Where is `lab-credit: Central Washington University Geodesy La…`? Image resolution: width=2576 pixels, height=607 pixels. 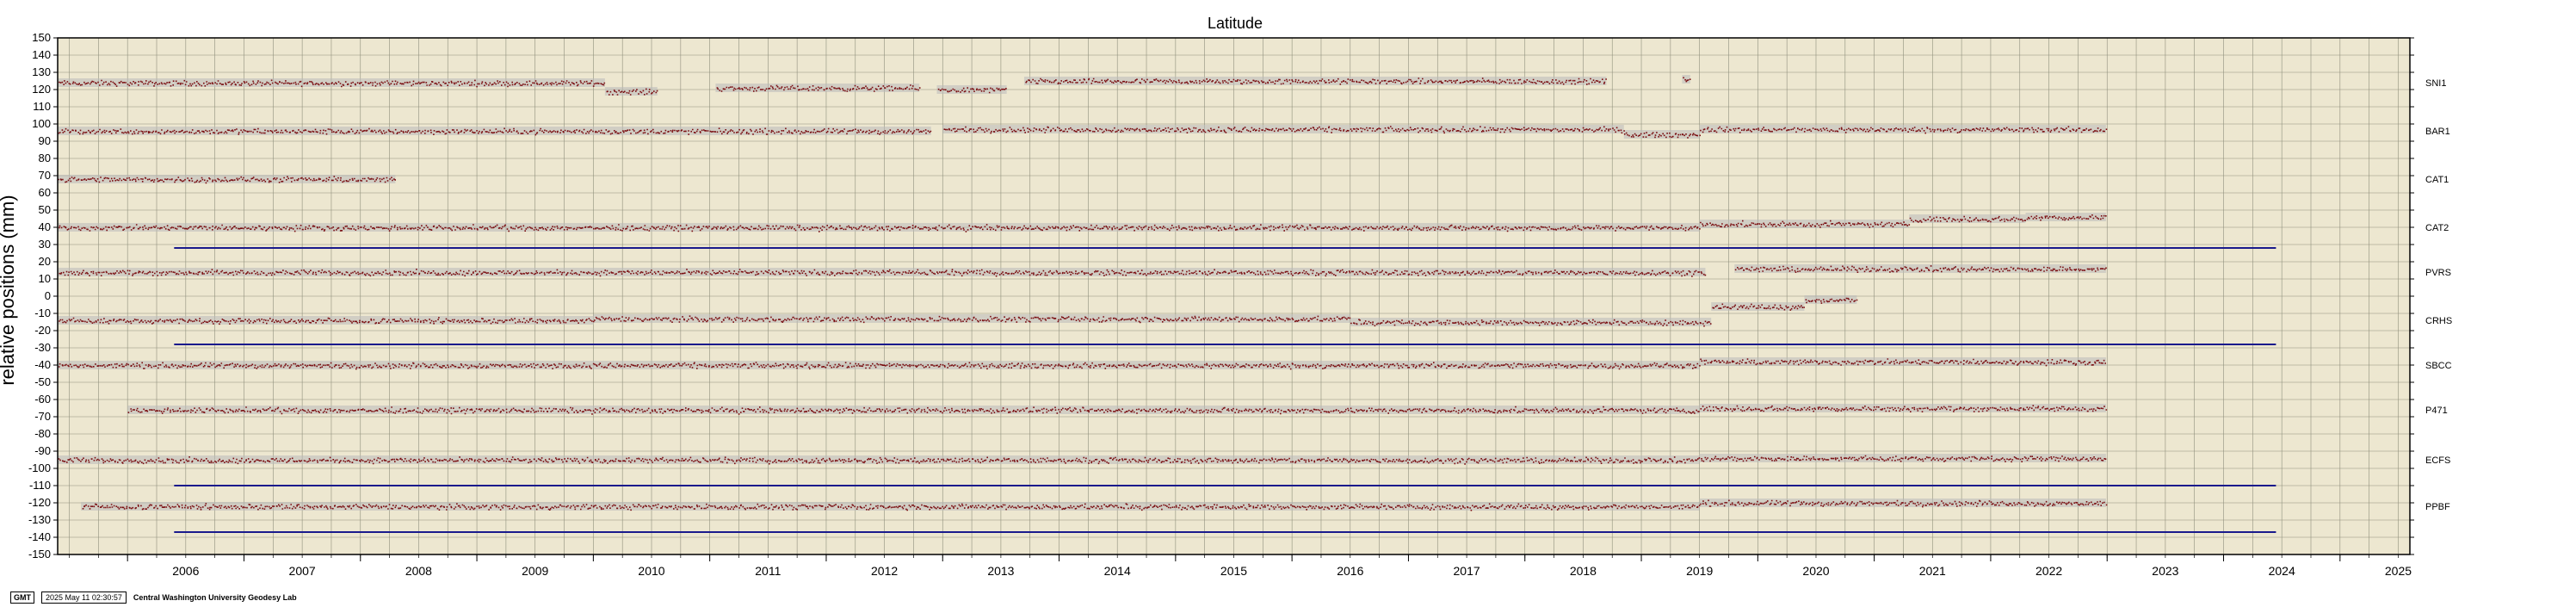
lab-credit: Central Washington University Geodesy La… is located at coordinates (215, 597).